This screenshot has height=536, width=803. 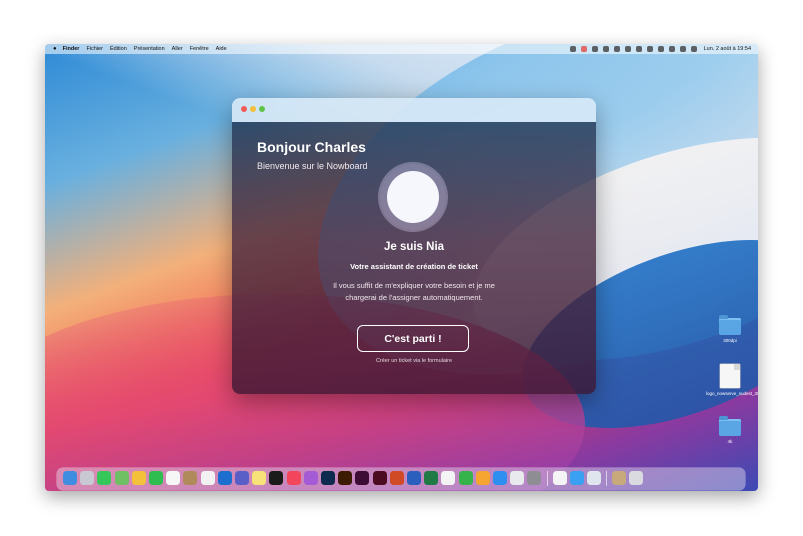 I want to click on dock-notes-icon, so click(x=259, y=478).